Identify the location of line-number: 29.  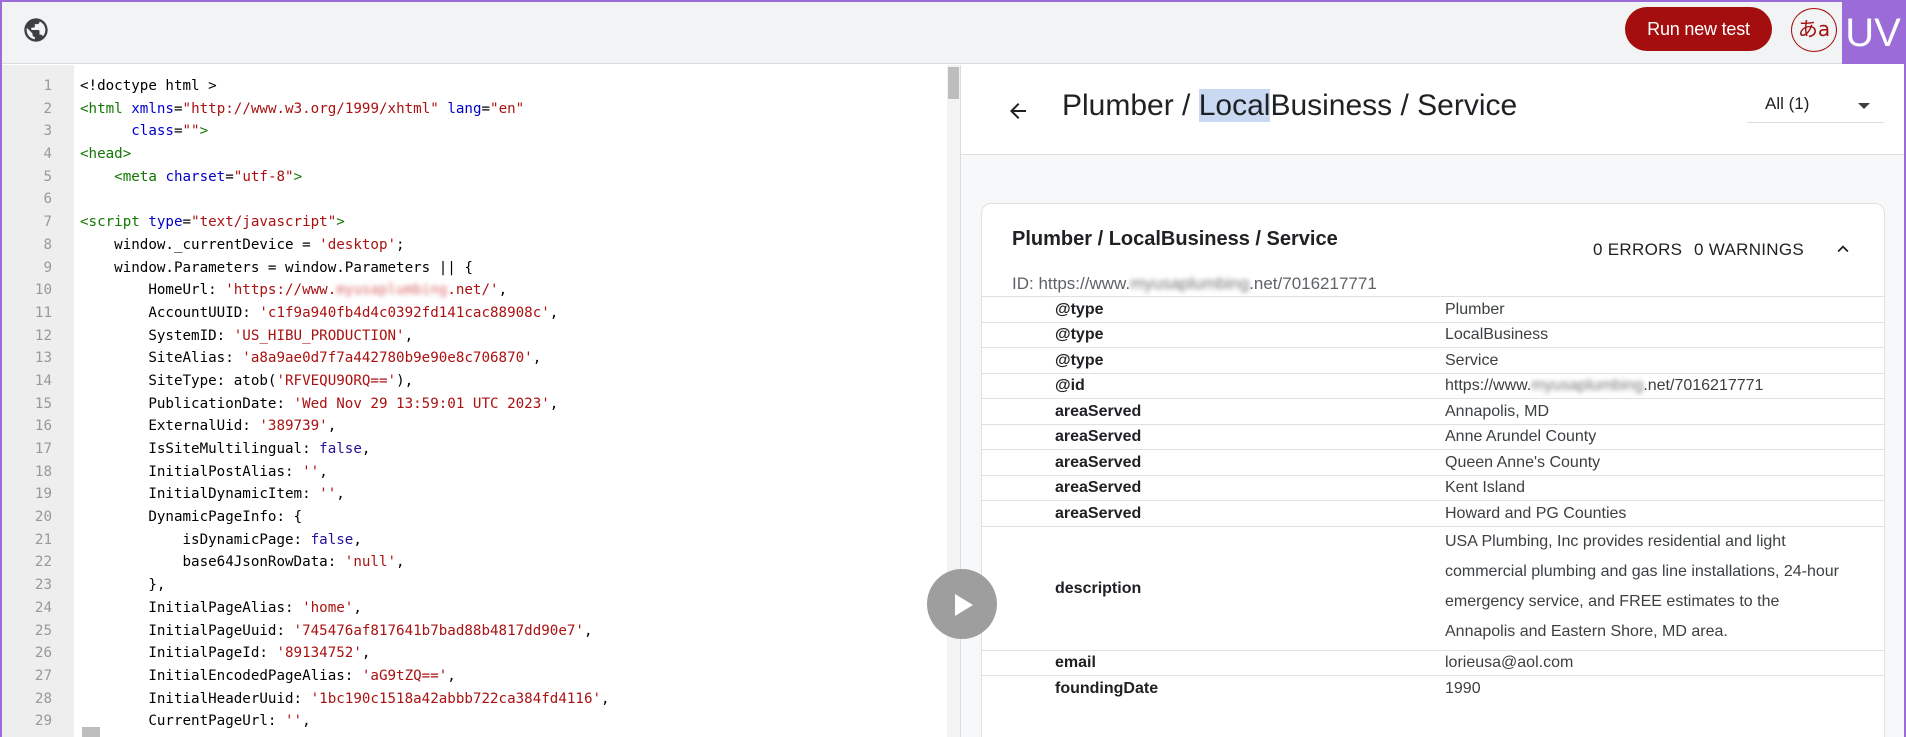
(43, 721).